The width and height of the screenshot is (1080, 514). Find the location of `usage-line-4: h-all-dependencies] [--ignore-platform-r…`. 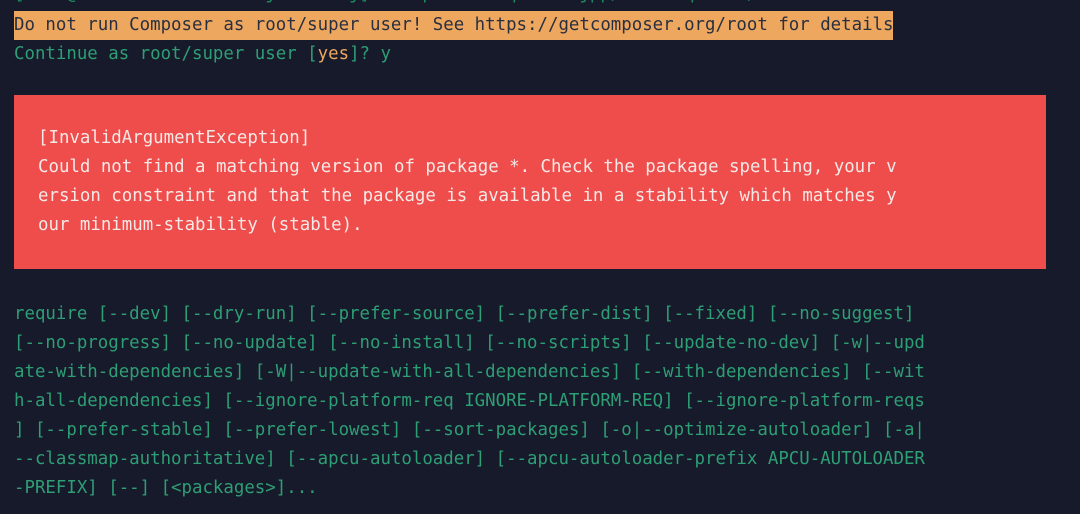

usage-line-4: h-all-dependencies] [--ignore-platform-r… is located at coordinates (469, 401).